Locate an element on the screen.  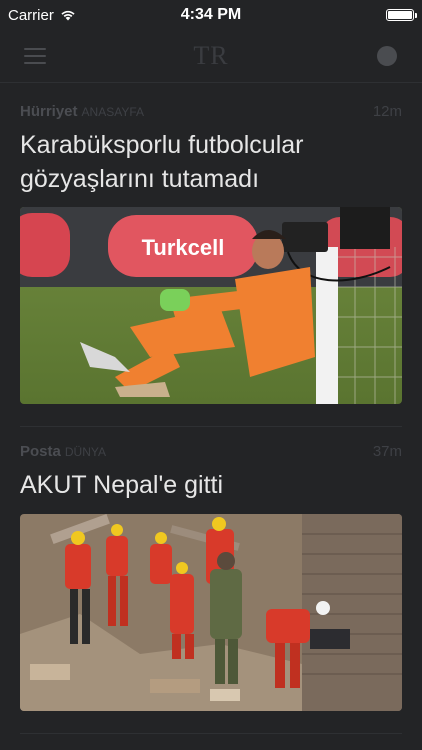
article-source: Hürriyet is located at coordinates (49, 111).